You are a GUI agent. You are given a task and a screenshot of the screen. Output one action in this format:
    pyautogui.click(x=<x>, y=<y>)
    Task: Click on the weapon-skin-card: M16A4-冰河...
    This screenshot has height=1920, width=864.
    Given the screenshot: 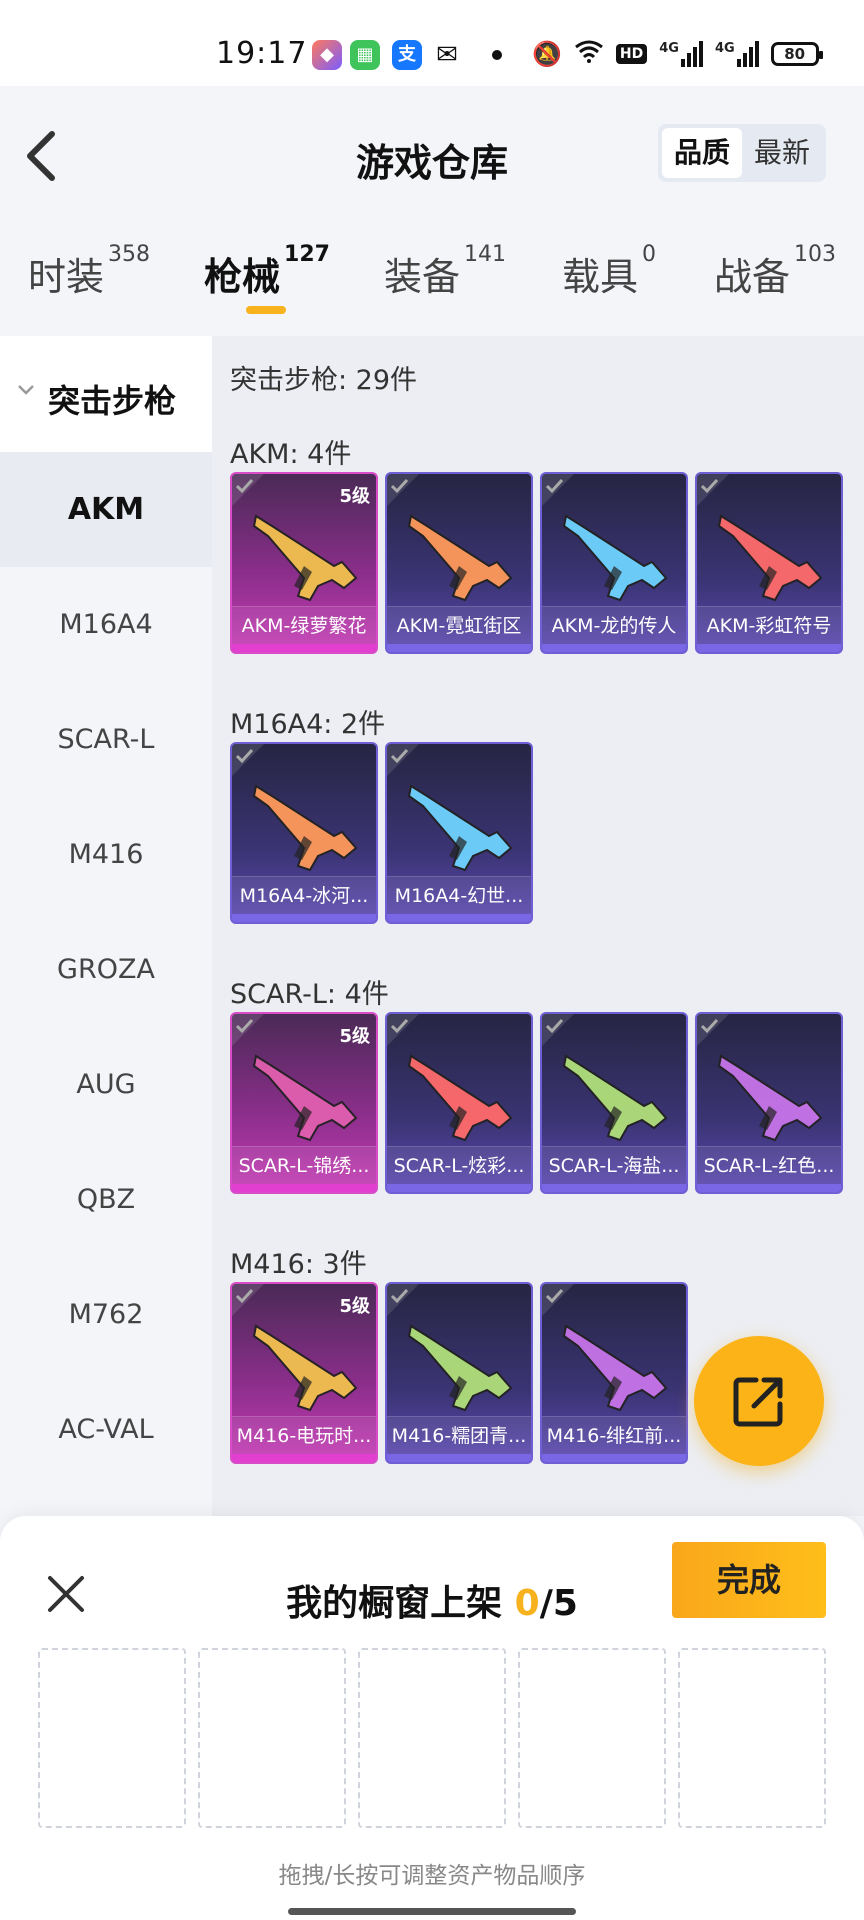 What is the action you would take?
    pyautogui.click(x=304, y=833)
    